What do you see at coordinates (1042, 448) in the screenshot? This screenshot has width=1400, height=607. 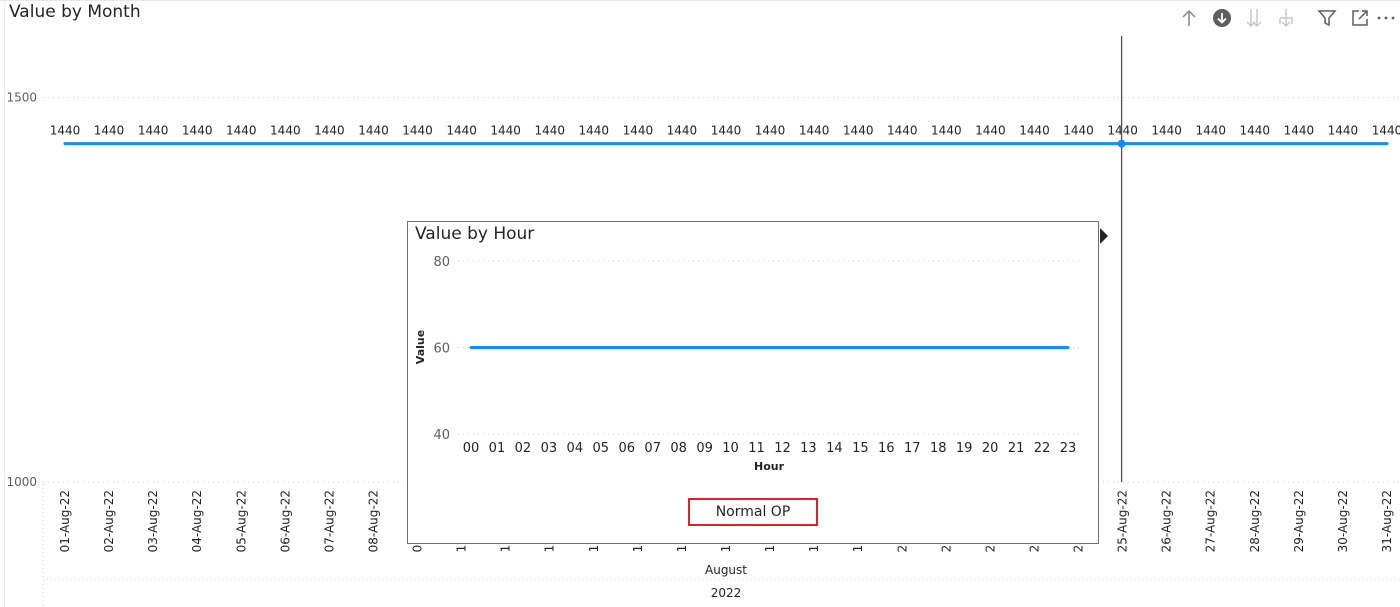 I see `x-tick-label: 22` at bounding box center [1042, 448].